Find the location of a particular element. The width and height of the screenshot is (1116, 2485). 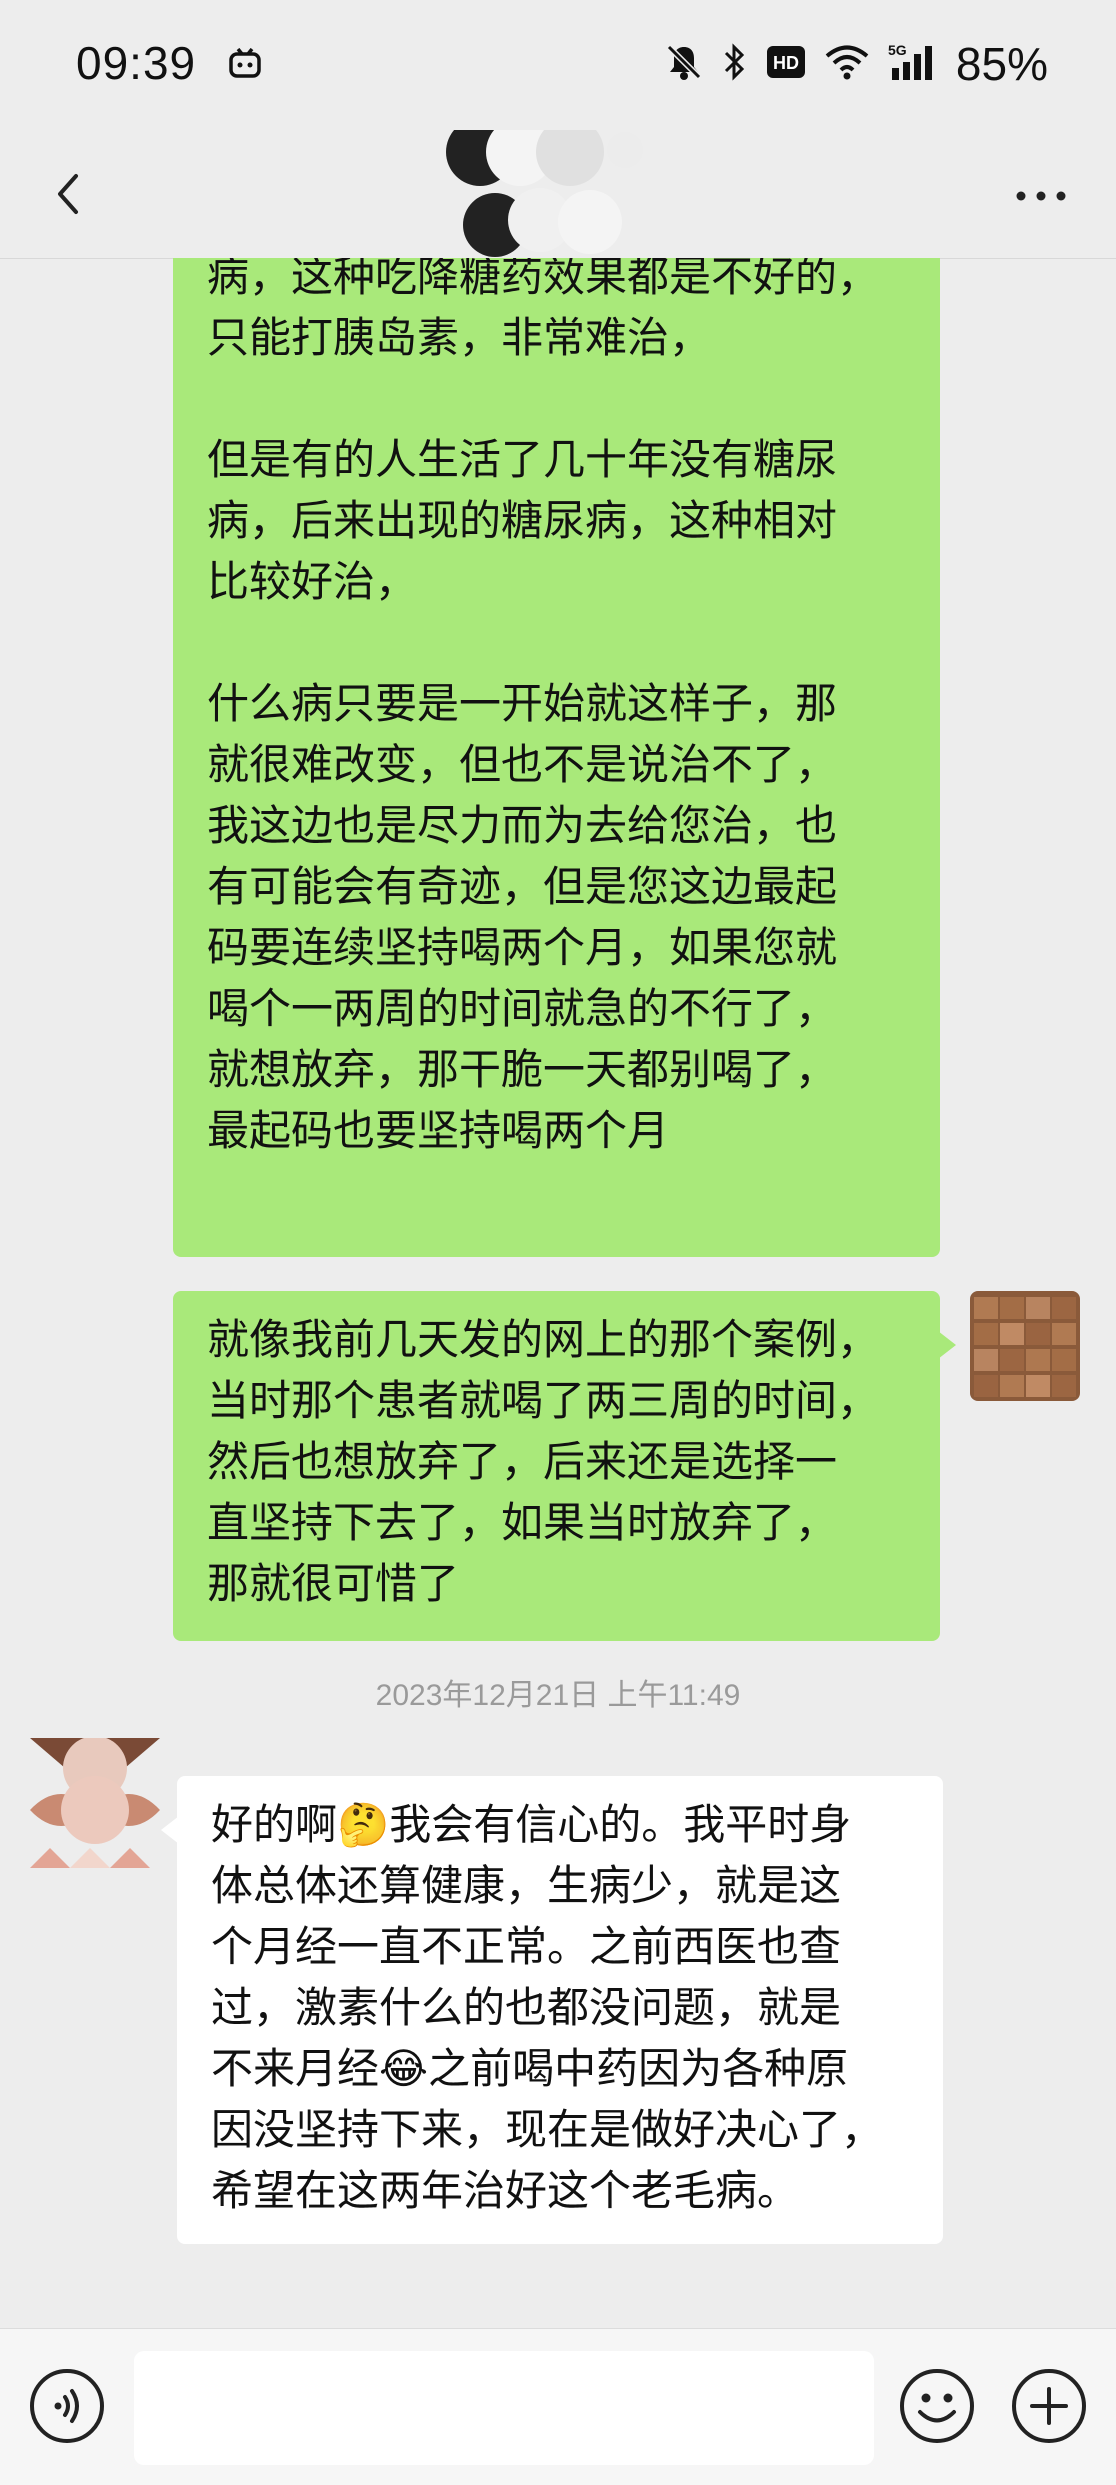

plus-icon is located at coordinates (1049, 2406).